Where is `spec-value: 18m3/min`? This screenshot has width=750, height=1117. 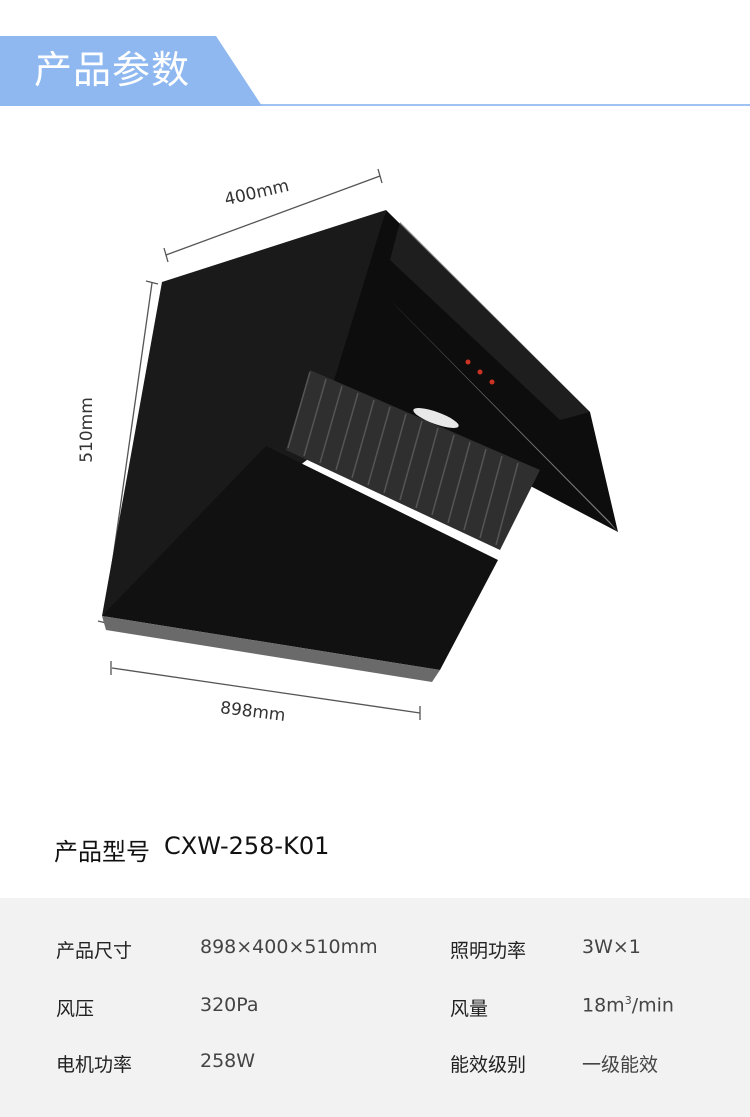
spec-value: 18m3/min is located at coordinates (628, 1005).